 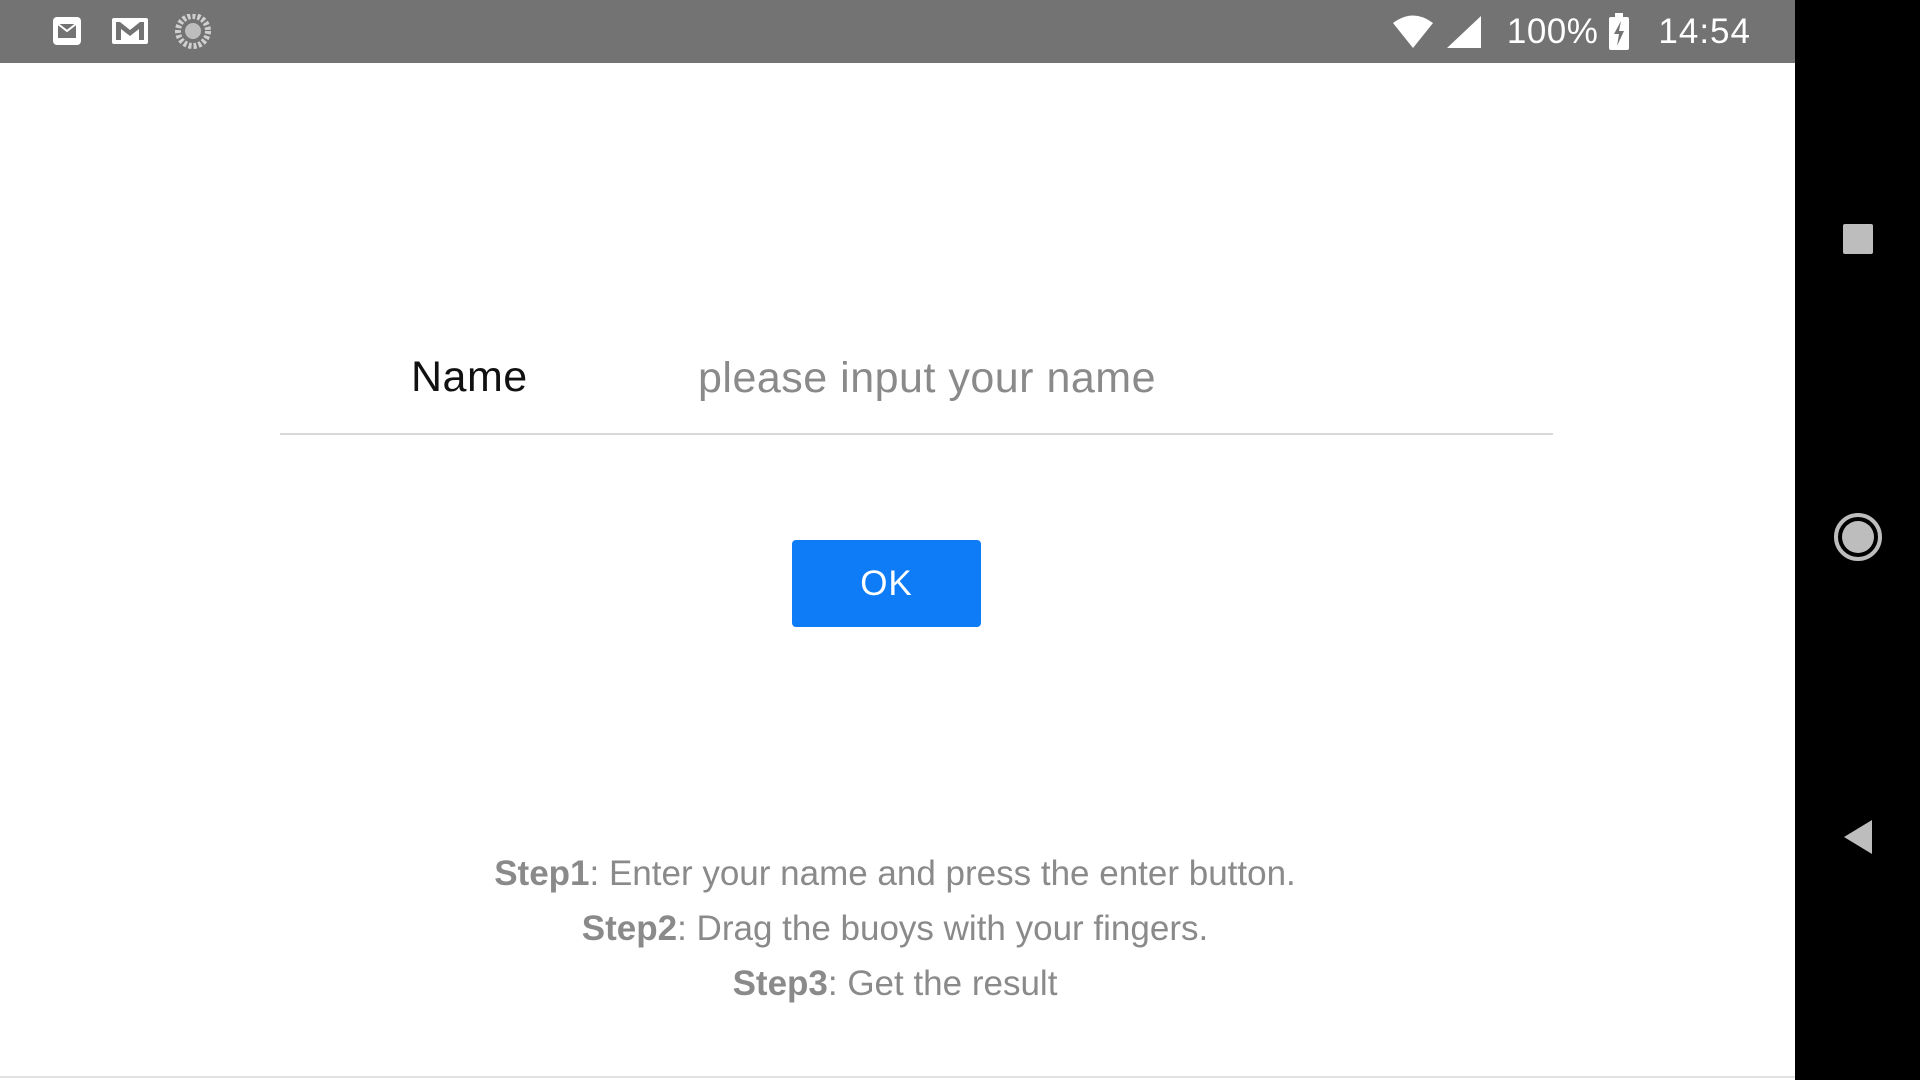 What do you see at coordinates (193, 35) in the screenshot?
I see `sync-icon` at bounding box center [193, 35].